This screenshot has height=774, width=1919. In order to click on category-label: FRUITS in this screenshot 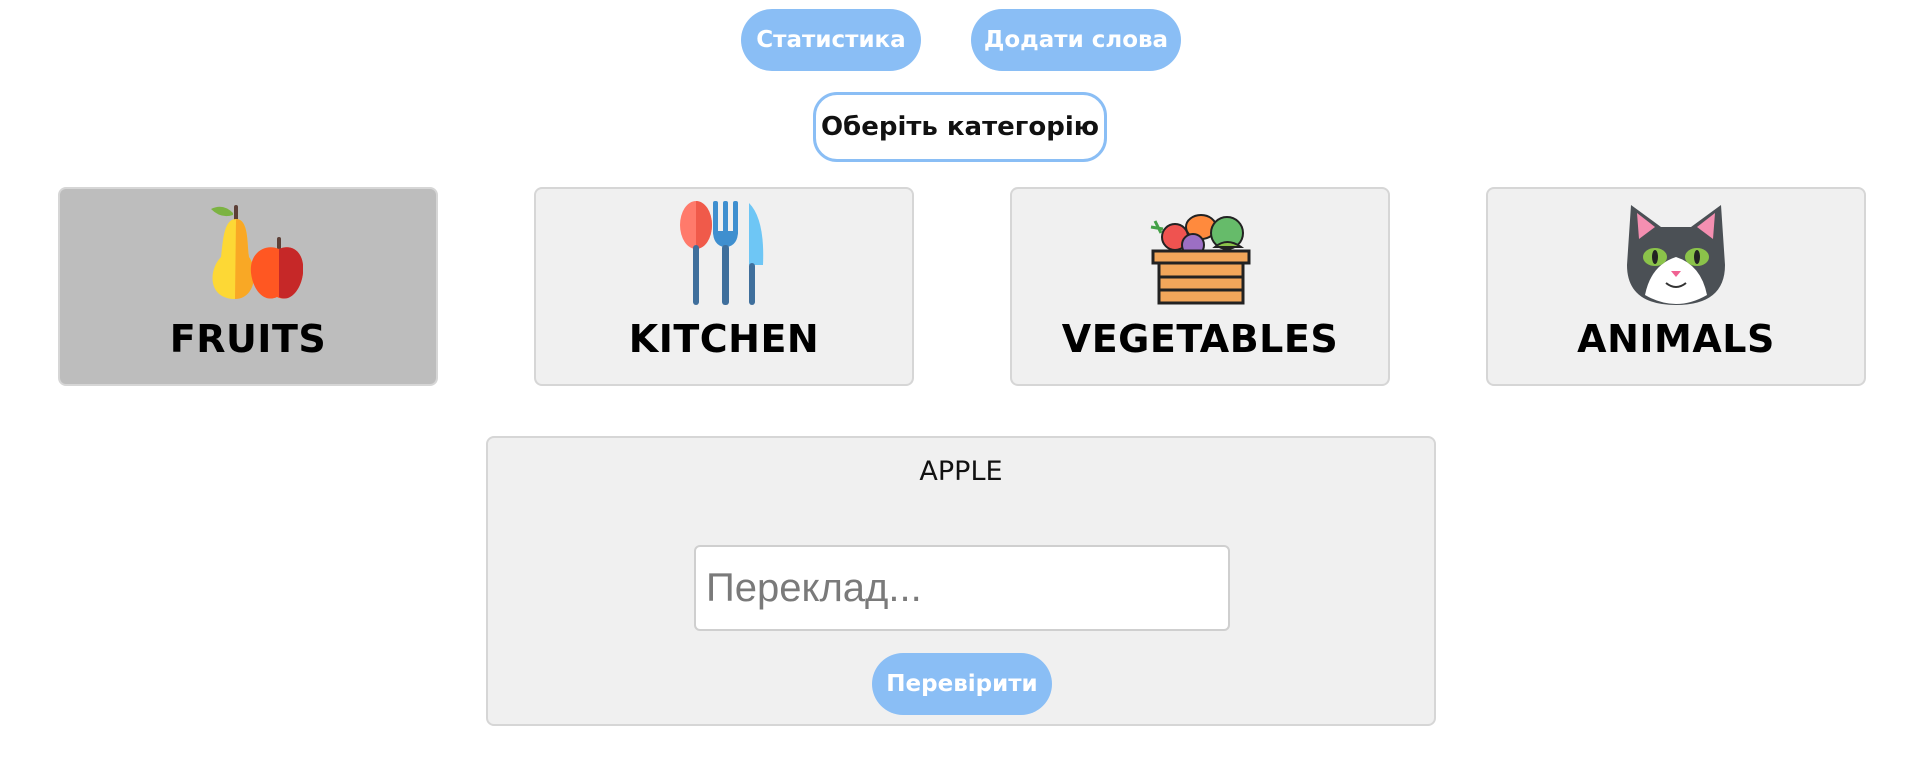, I will do `click(248, 339)`.